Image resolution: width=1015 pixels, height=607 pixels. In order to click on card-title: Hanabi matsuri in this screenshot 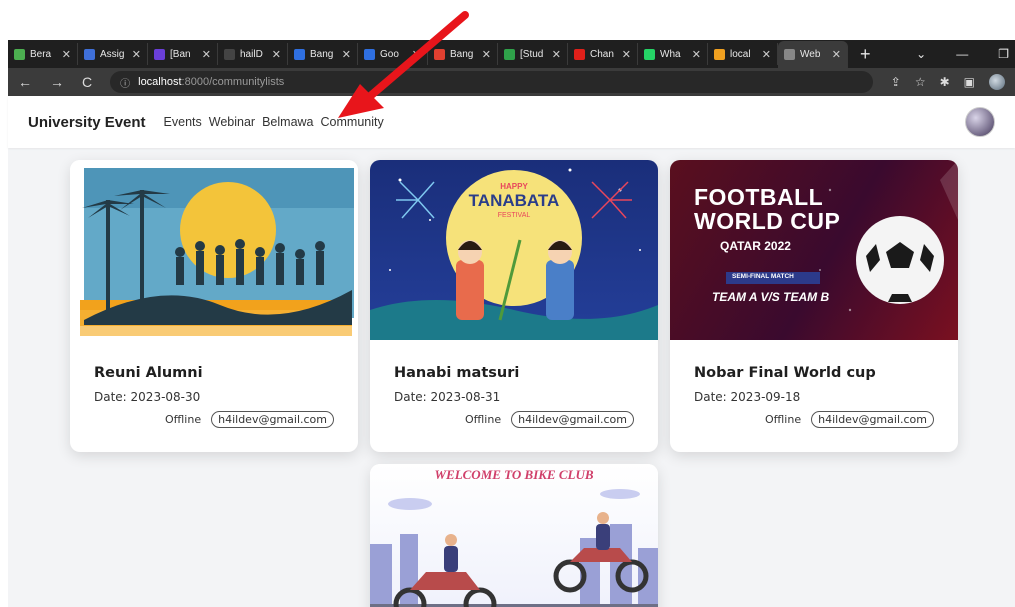, I will do `click(514, 373)`.